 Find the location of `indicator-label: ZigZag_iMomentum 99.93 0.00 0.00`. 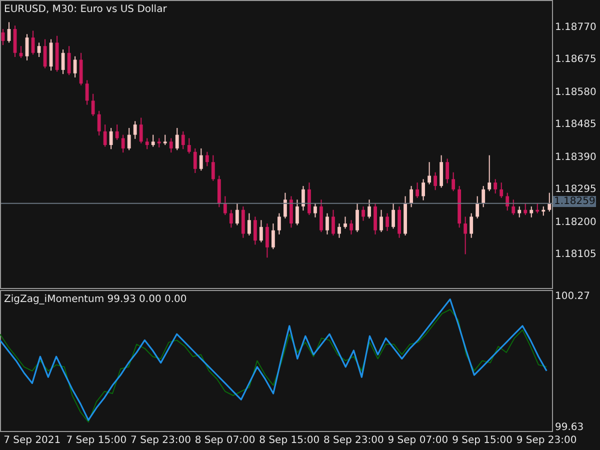

indicator-label: ZigZag_iMomentum 99.93 0.00 0.00 is located at coordinates (95, 299).